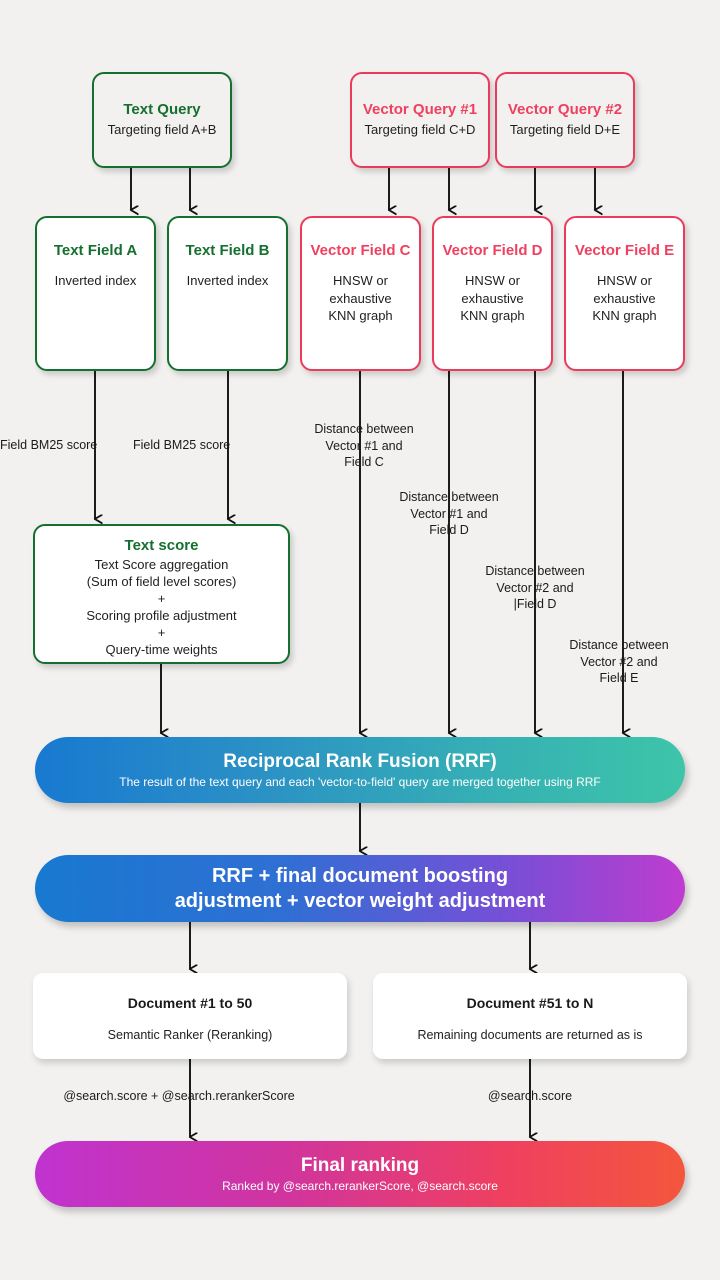 This screenshot has height=1280, width=720. I want to click on node-title: Vector Field E, so click(624, 250).